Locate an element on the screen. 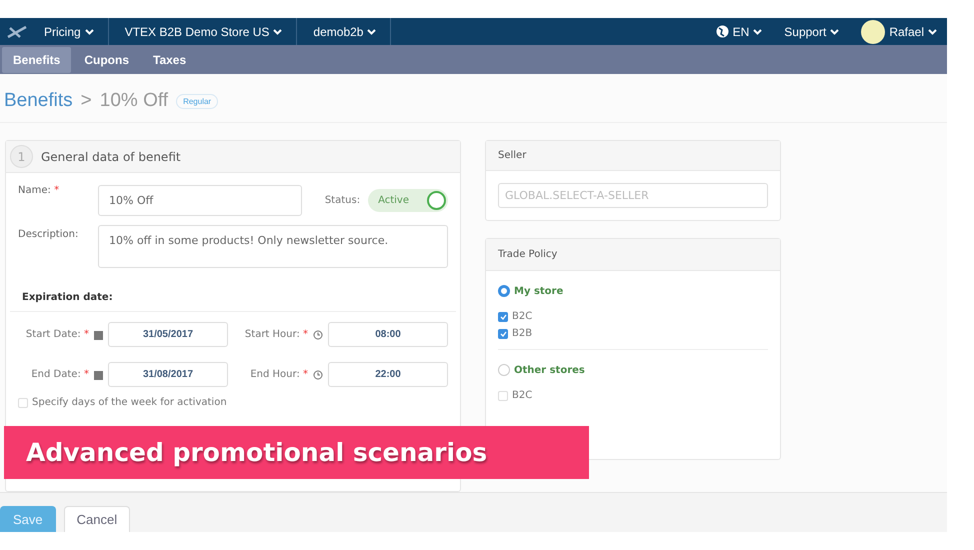 Image resolution: width=974 pixels, height=550 pixels. radio-label: Other stores is located at coordinates (549, 370).